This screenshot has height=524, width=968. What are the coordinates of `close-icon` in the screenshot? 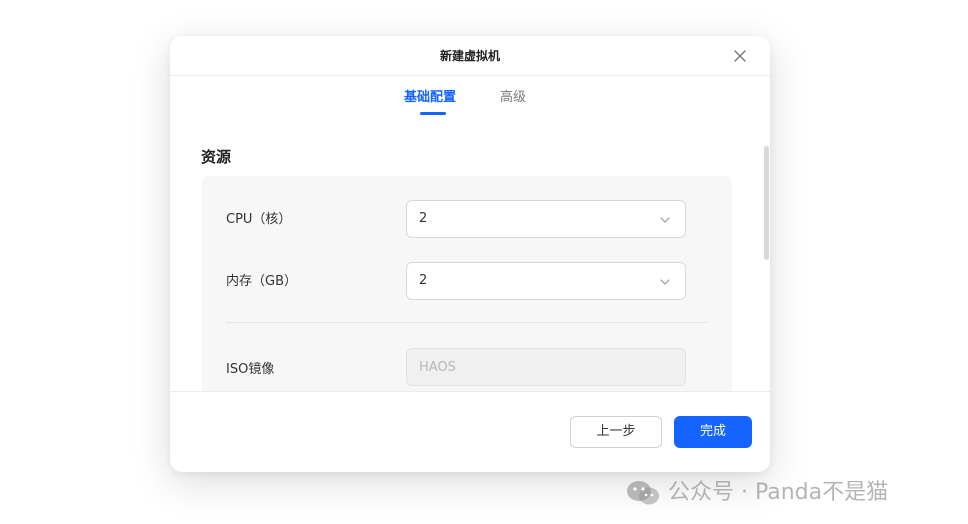 It's located at (740, 56).